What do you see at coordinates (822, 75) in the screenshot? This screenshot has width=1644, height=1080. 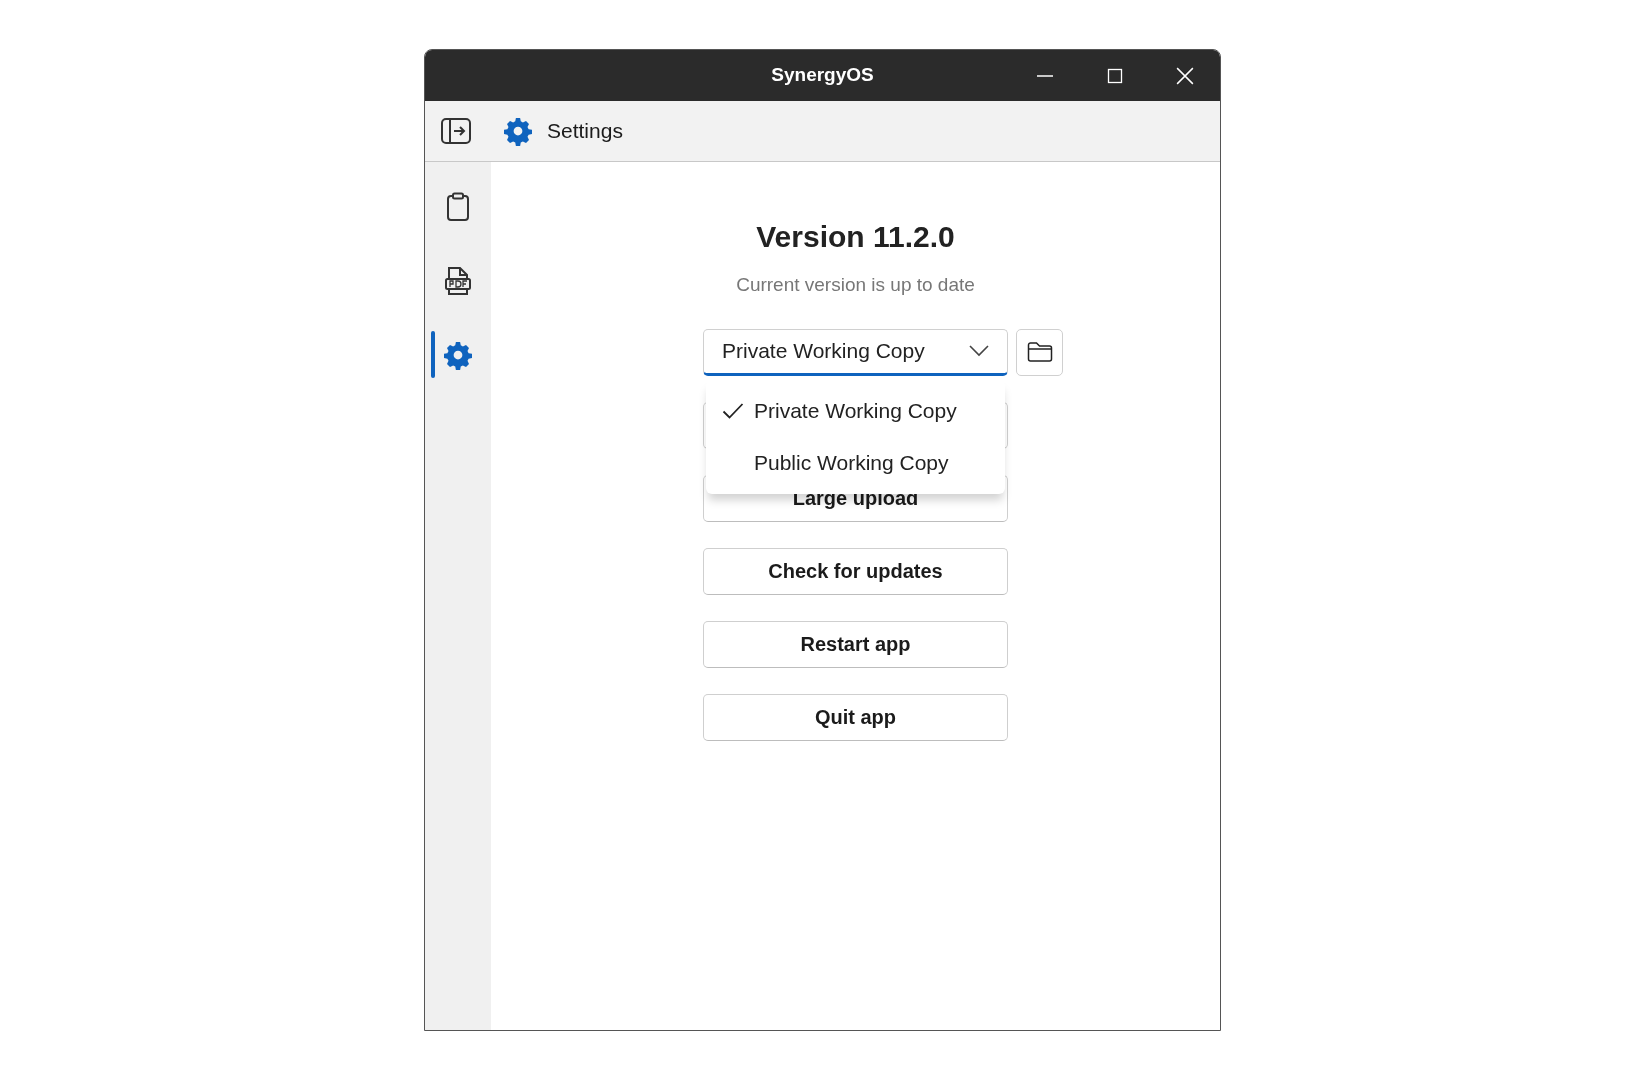 I see `window-title: SynergyOS` at bounding box center [822, 75].